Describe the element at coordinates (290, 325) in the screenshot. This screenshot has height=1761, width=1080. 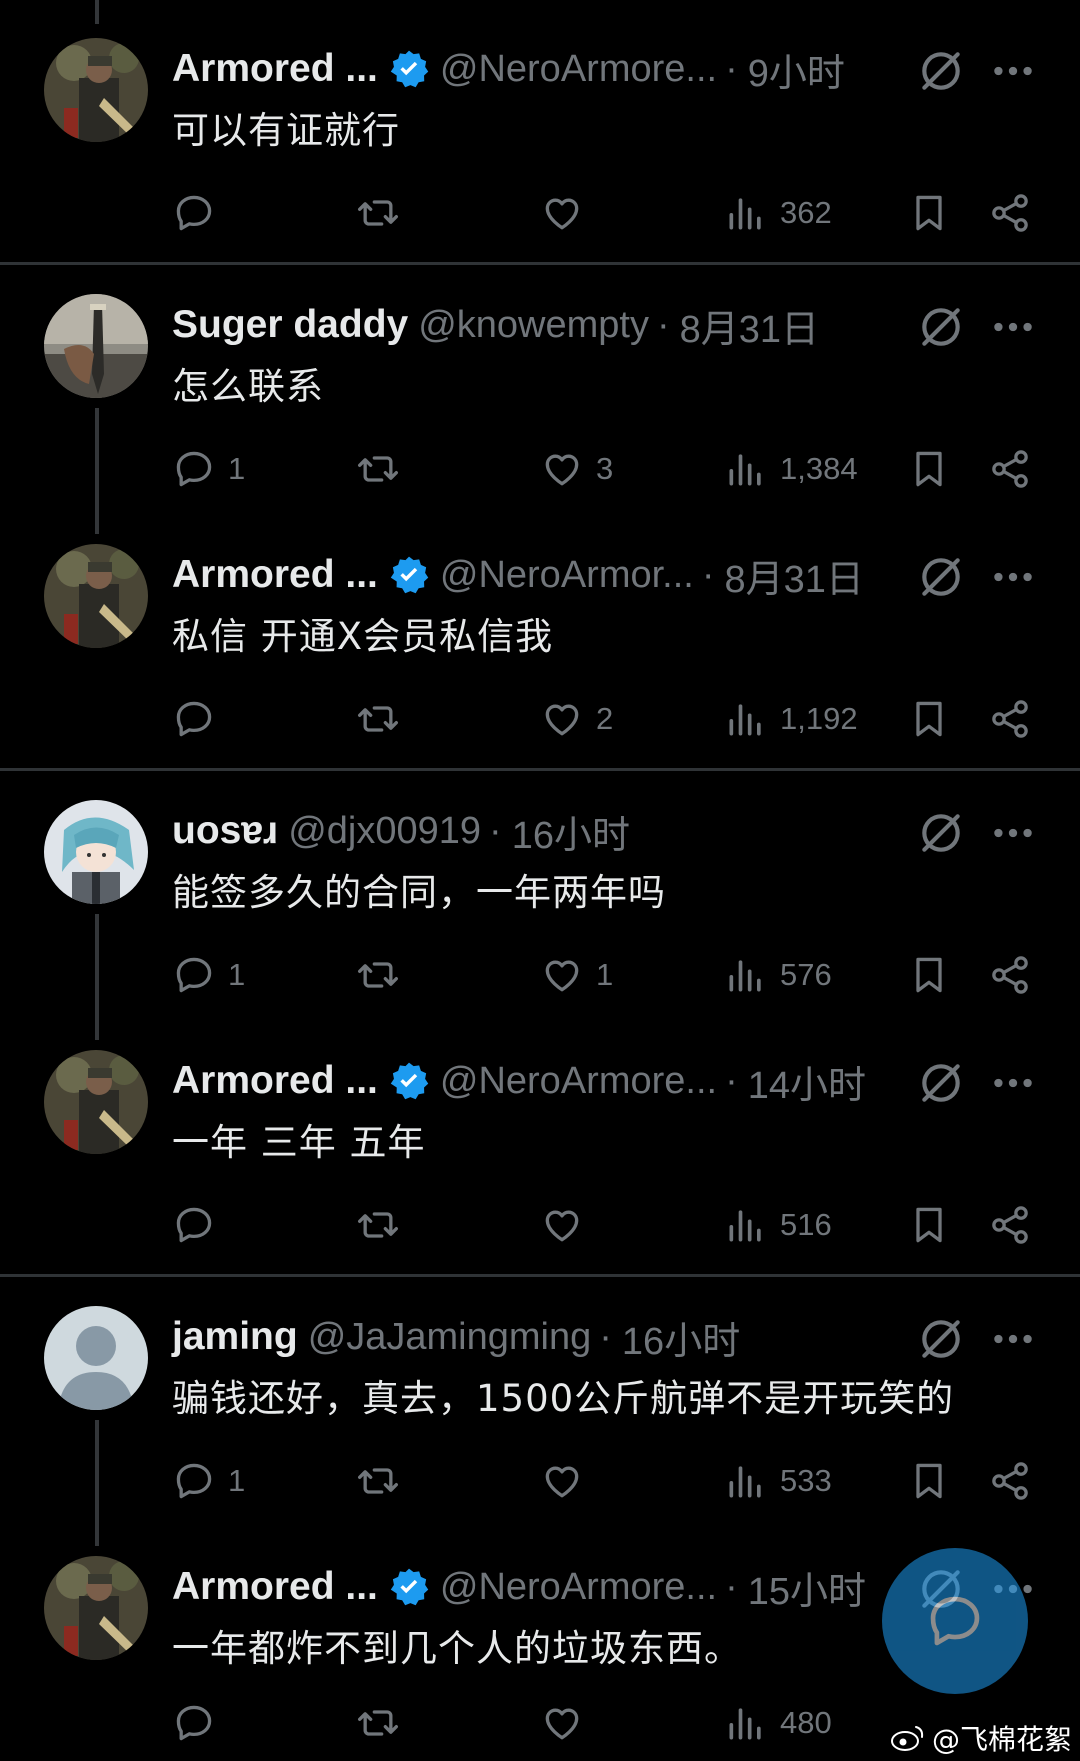
I see `display-name: Suger daddy` at that location.